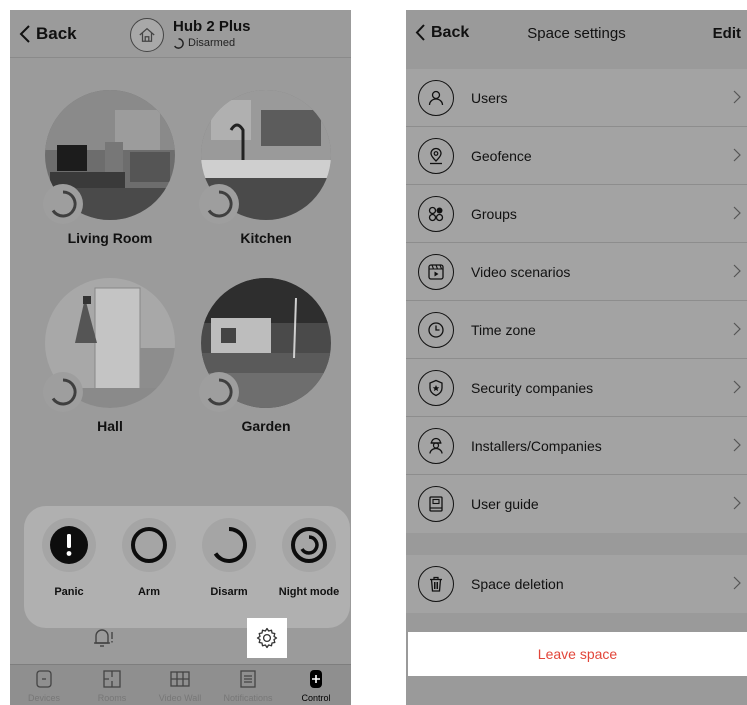 The image size is (747, 705). Describe the element at coordinates (266, 426) in the screenshot. I see `room-label: Garden` at that location.